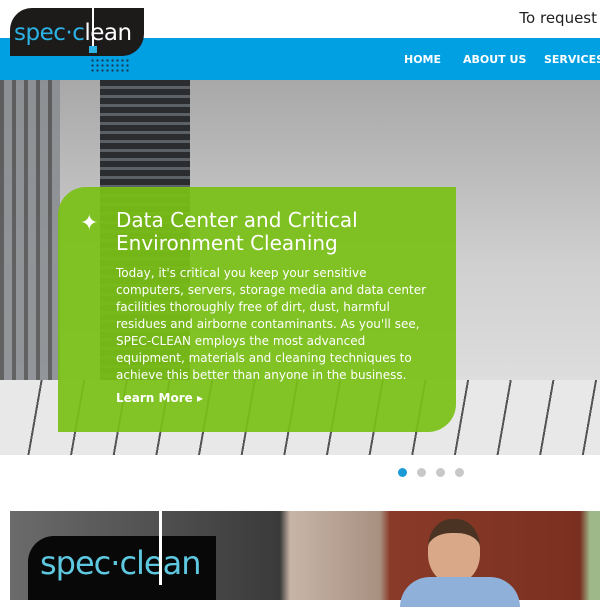 The image size is (600, 607). What do you see at coordinates (73, 33) in the screenshot?
I see `logo-text: spec·clean` at bounding box center [73, 33].